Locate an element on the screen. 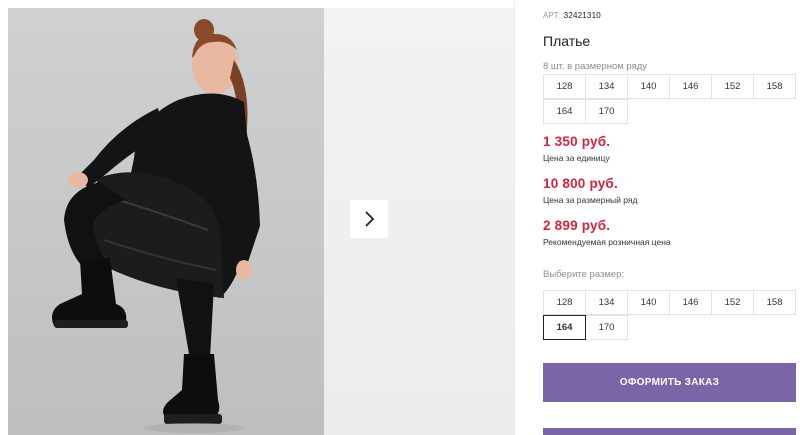 The width and height of the screenshot is (800, 435). size-option: 140 is located at coordinates (648, 302).